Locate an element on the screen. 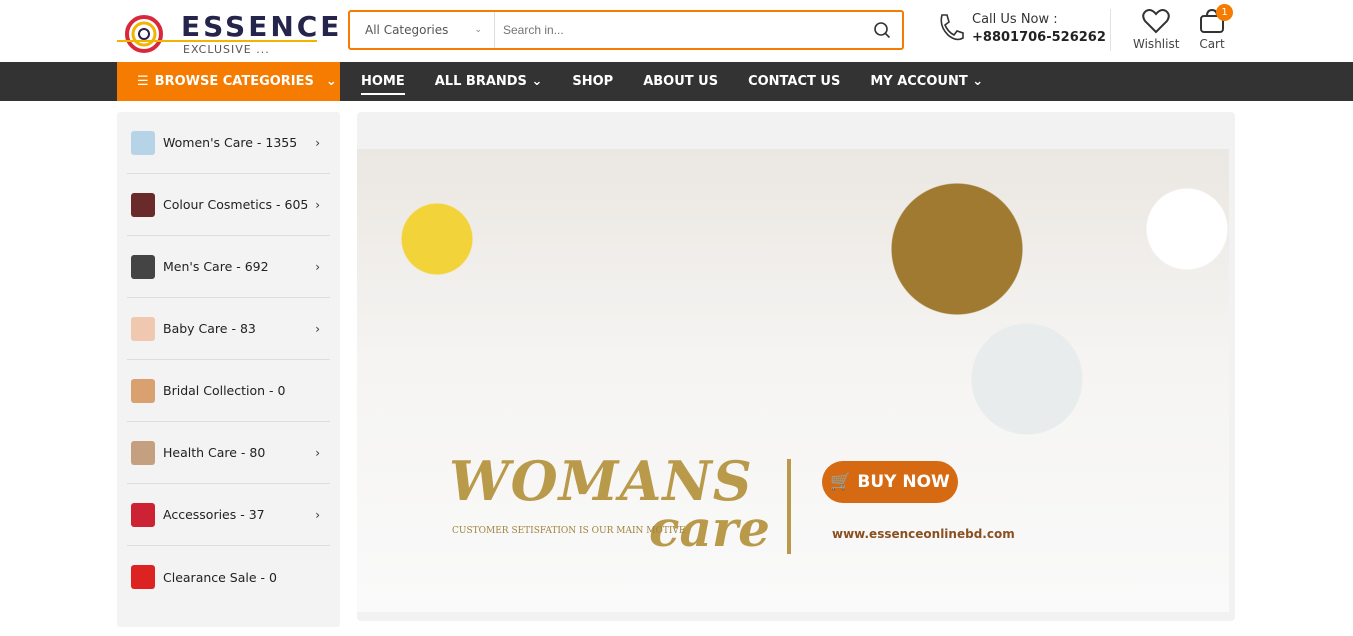 This screenshot has height=636, width=1353. menu-icon: ☰ is located at coordinates (143, 81).